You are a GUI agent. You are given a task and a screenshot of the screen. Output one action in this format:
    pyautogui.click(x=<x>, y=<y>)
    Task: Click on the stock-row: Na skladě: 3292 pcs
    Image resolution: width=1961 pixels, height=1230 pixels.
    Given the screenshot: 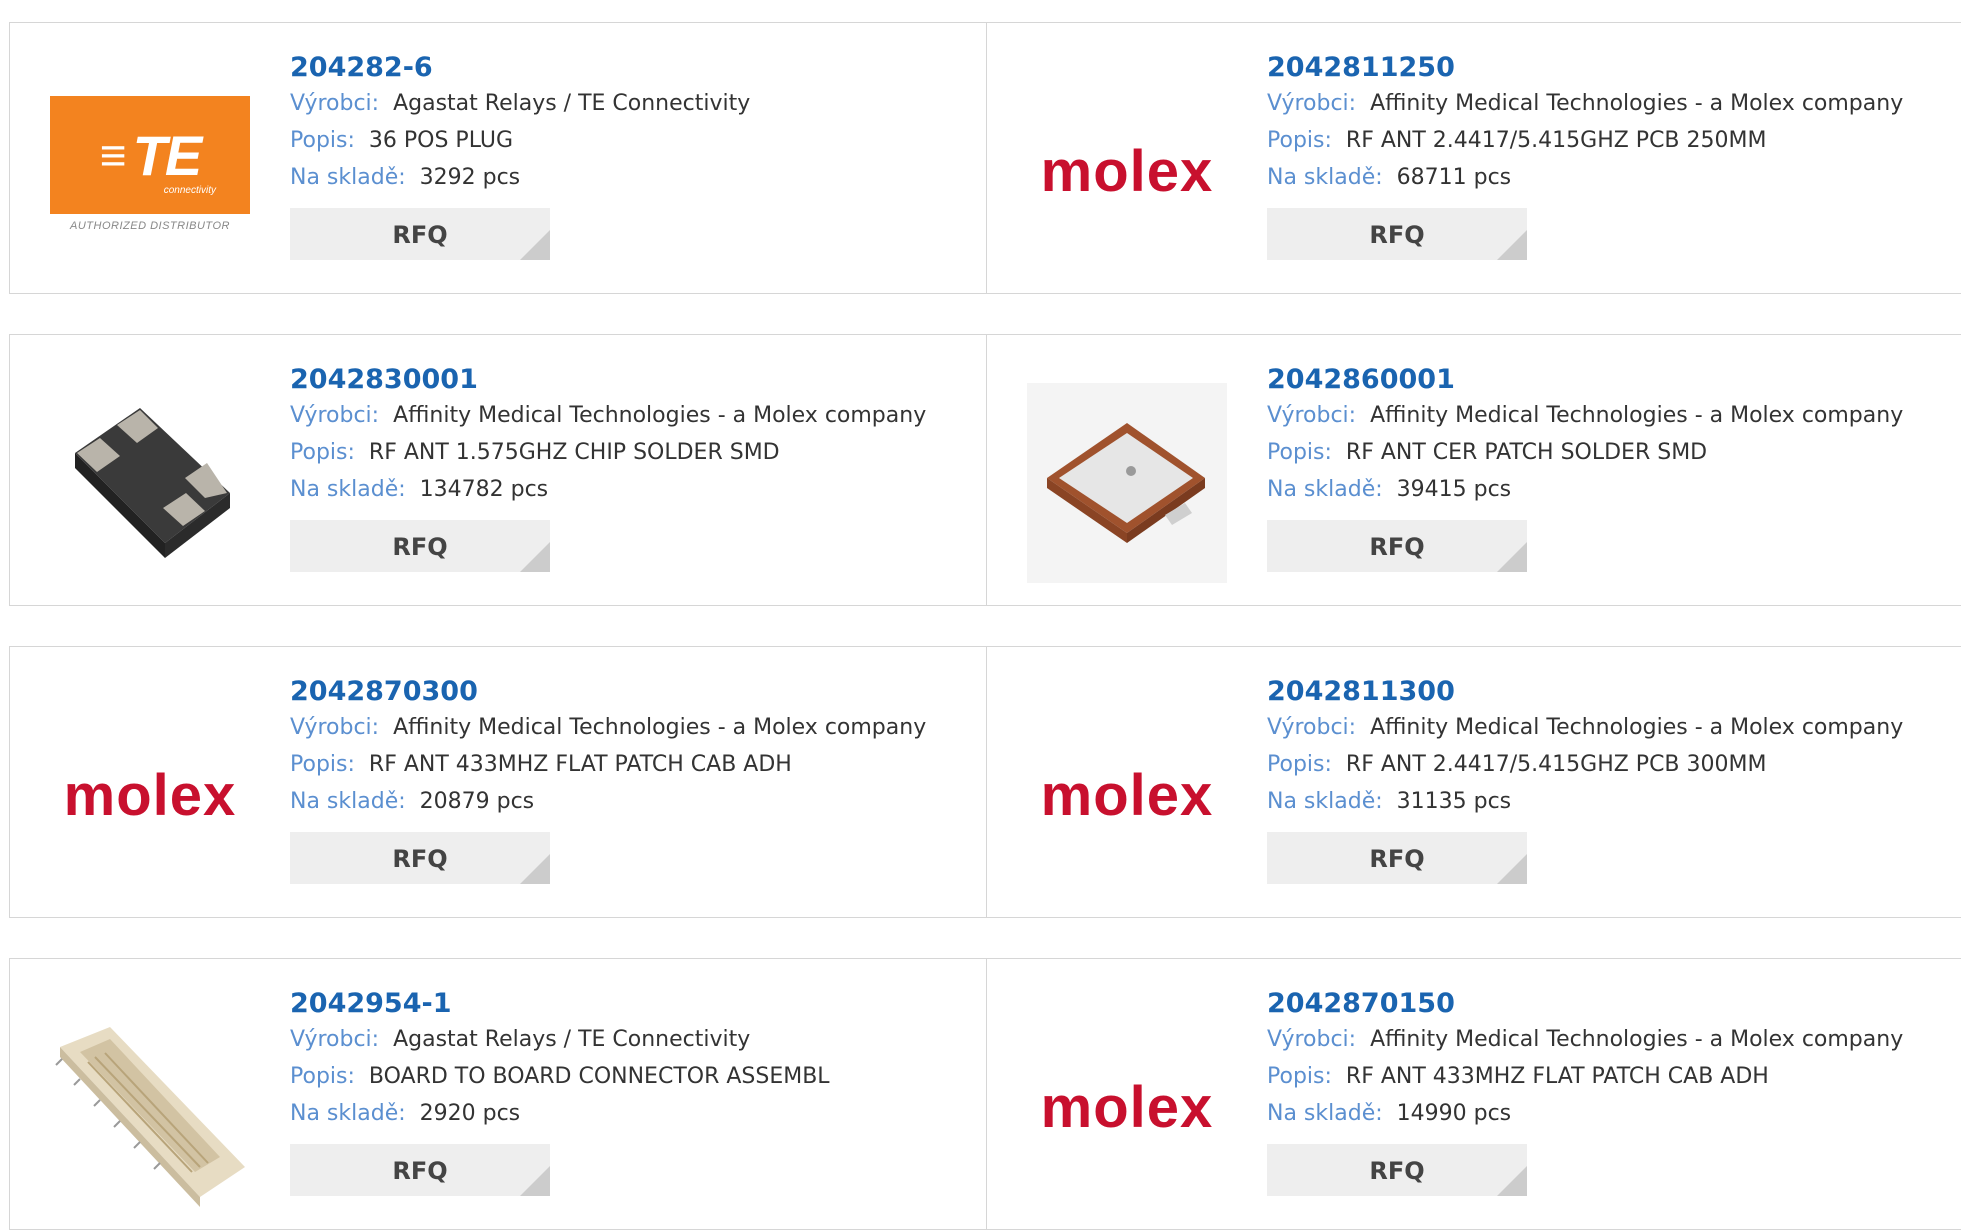 What is the action you would take?
    pyautogui.click(x=633, y=177)
    